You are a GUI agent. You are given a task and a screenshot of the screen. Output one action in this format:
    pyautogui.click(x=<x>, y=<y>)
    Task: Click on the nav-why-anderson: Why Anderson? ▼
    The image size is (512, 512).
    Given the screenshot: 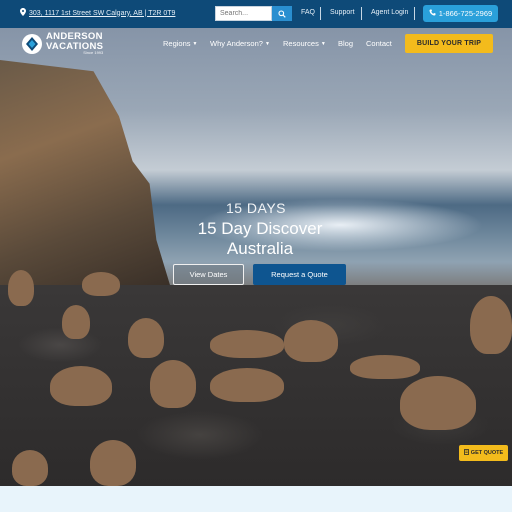 What is the action you would take?
    pyautogui.click(x=240, y=43)
    